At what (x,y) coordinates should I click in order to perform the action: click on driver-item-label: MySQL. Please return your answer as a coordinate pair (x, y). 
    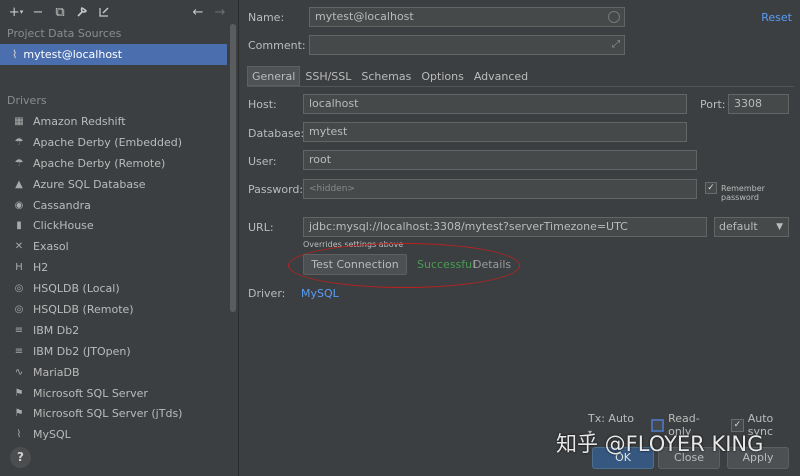
    Looking at the image, I should click on (52, 435).